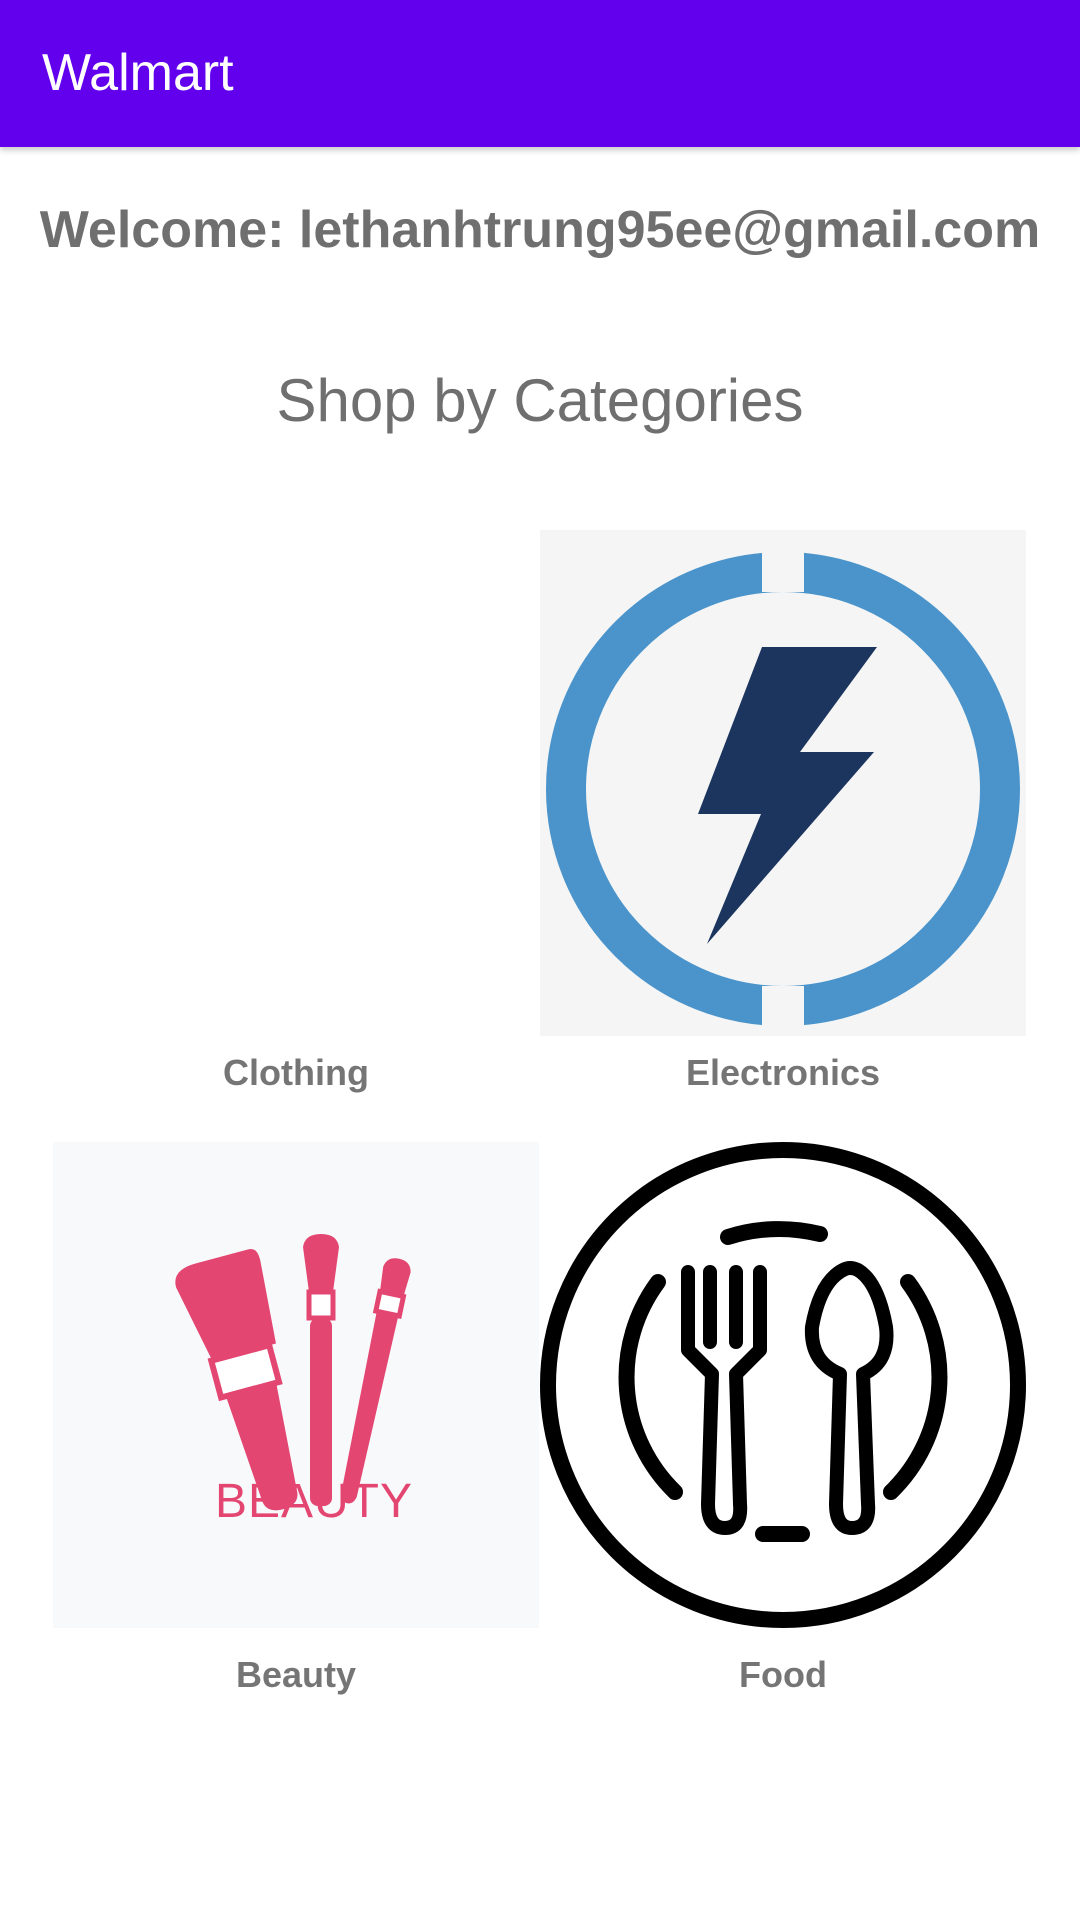 Image resolution: width=1080 pixels, height=1920 pixels. I want to click on makeup-brushes-icon: BEAUTY, so click(296, 1385).